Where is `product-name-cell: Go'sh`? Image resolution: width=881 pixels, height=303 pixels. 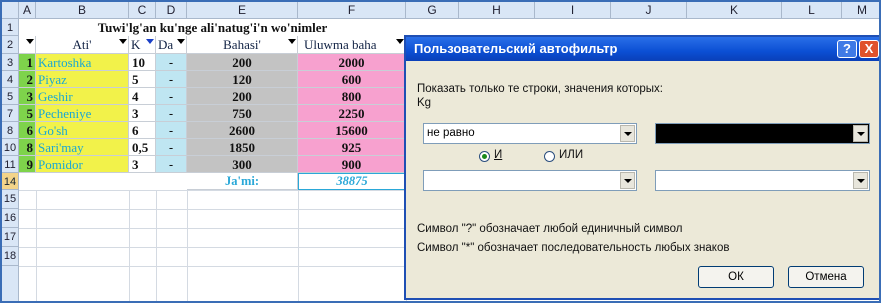
product-name-cell: Go'sh is located at coordinates (82, 130).